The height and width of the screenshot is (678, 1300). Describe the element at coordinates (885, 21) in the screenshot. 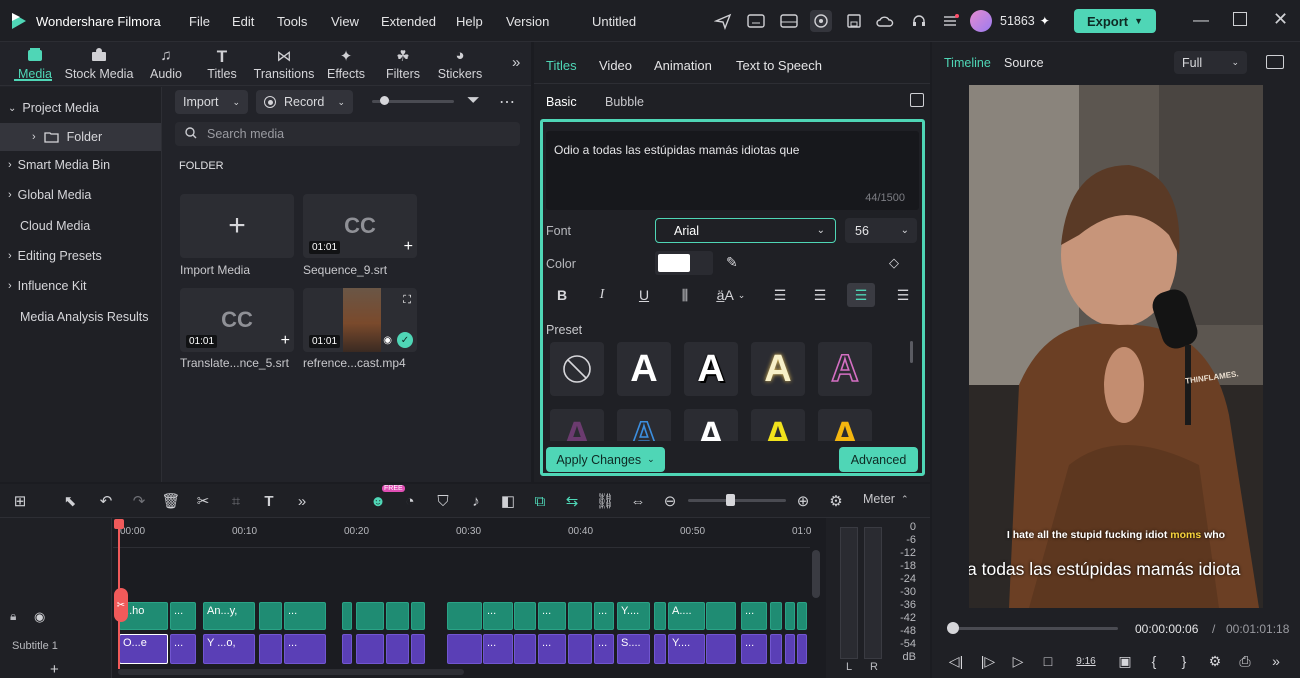

I see `cloud-upload-icon` at that location.